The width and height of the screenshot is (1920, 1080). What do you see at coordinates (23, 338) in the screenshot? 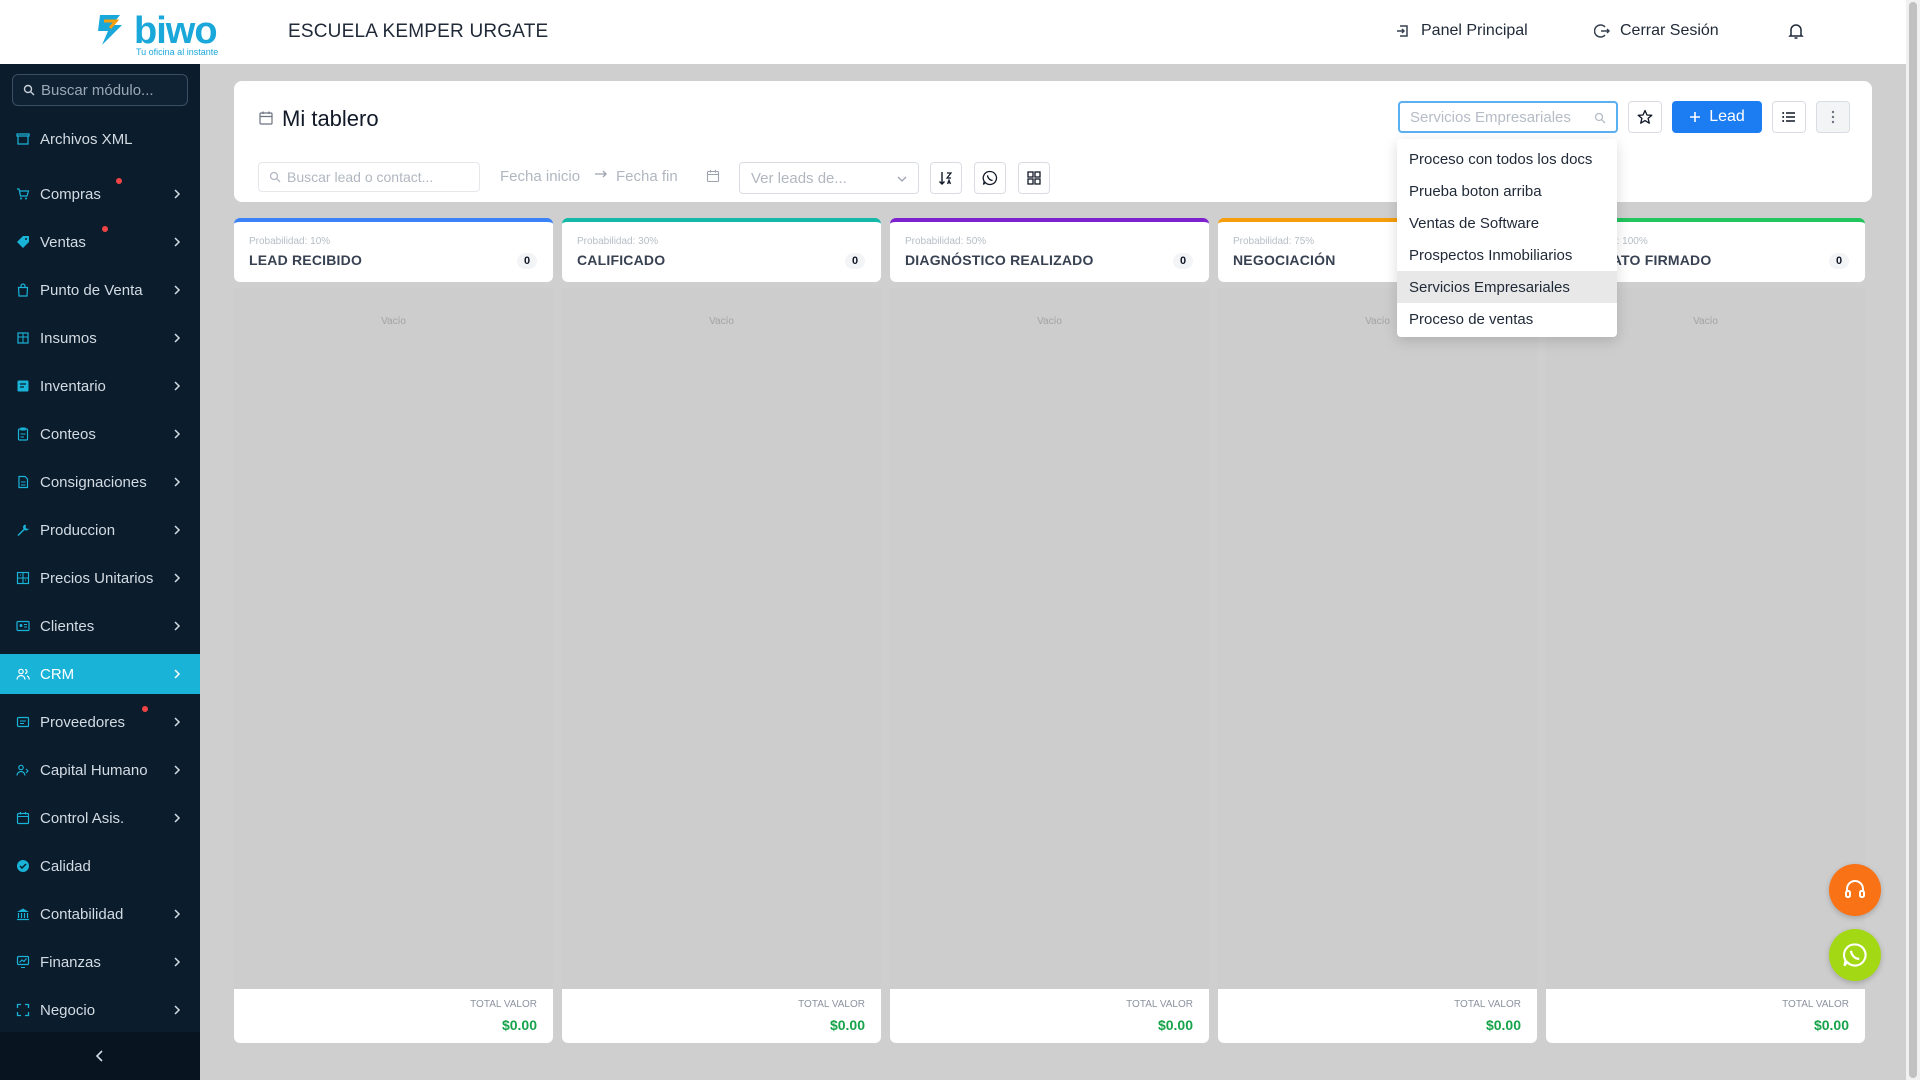
I see `box-icon` at bounding box center [23, 338].